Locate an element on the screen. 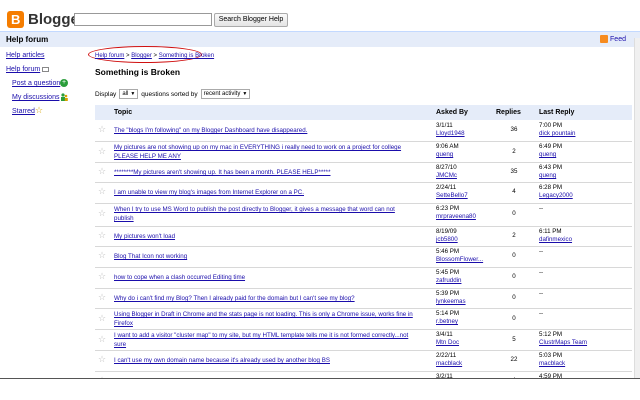 The width and height of the screenshot is (640, 400). asked-user-link: jcb5800 is located at coordinates (447, 240).